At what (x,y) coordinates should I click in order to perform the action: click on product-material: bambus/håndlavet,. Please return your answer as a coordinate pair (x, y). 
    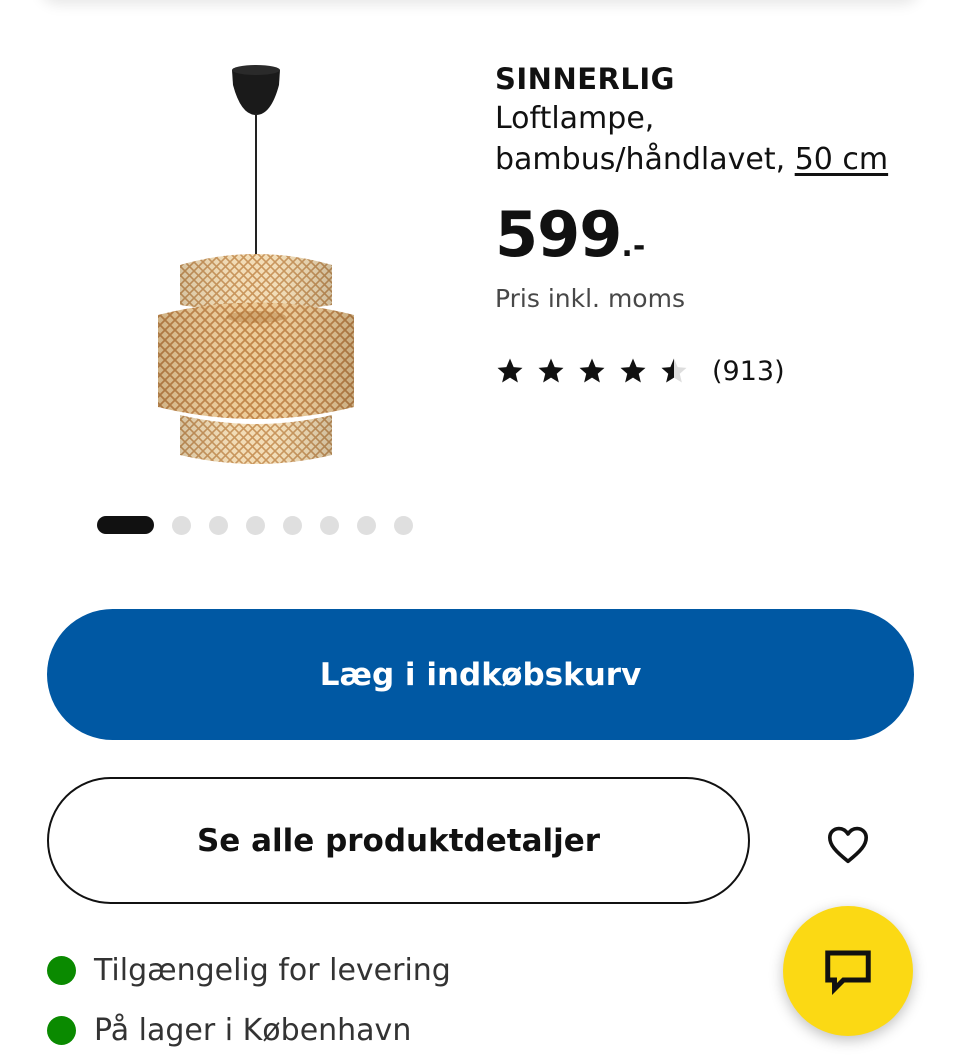
    Looking at the image, I should click on (640, 159).